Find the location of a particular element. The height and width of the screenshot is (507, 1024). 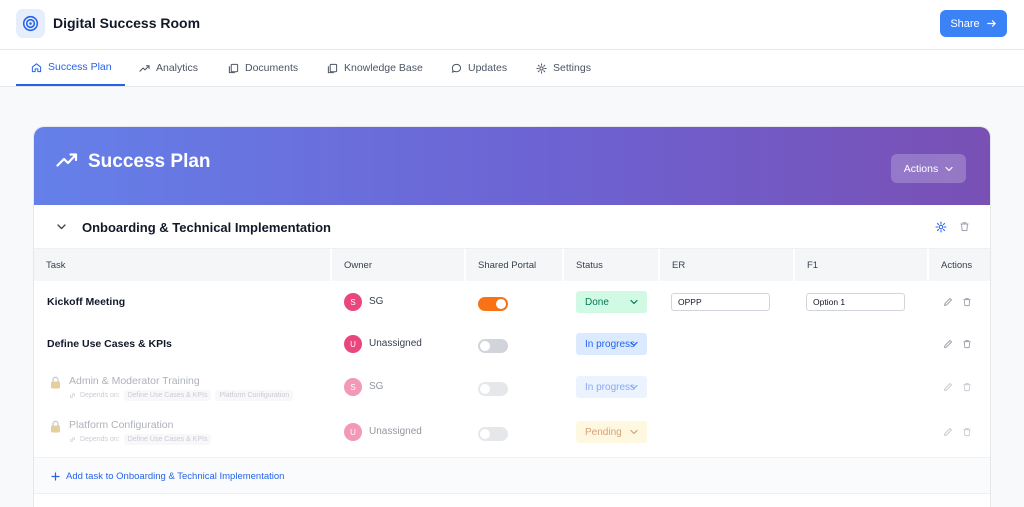

success-plan-header: Success Plan Actions is located at coordinates (512, 166).